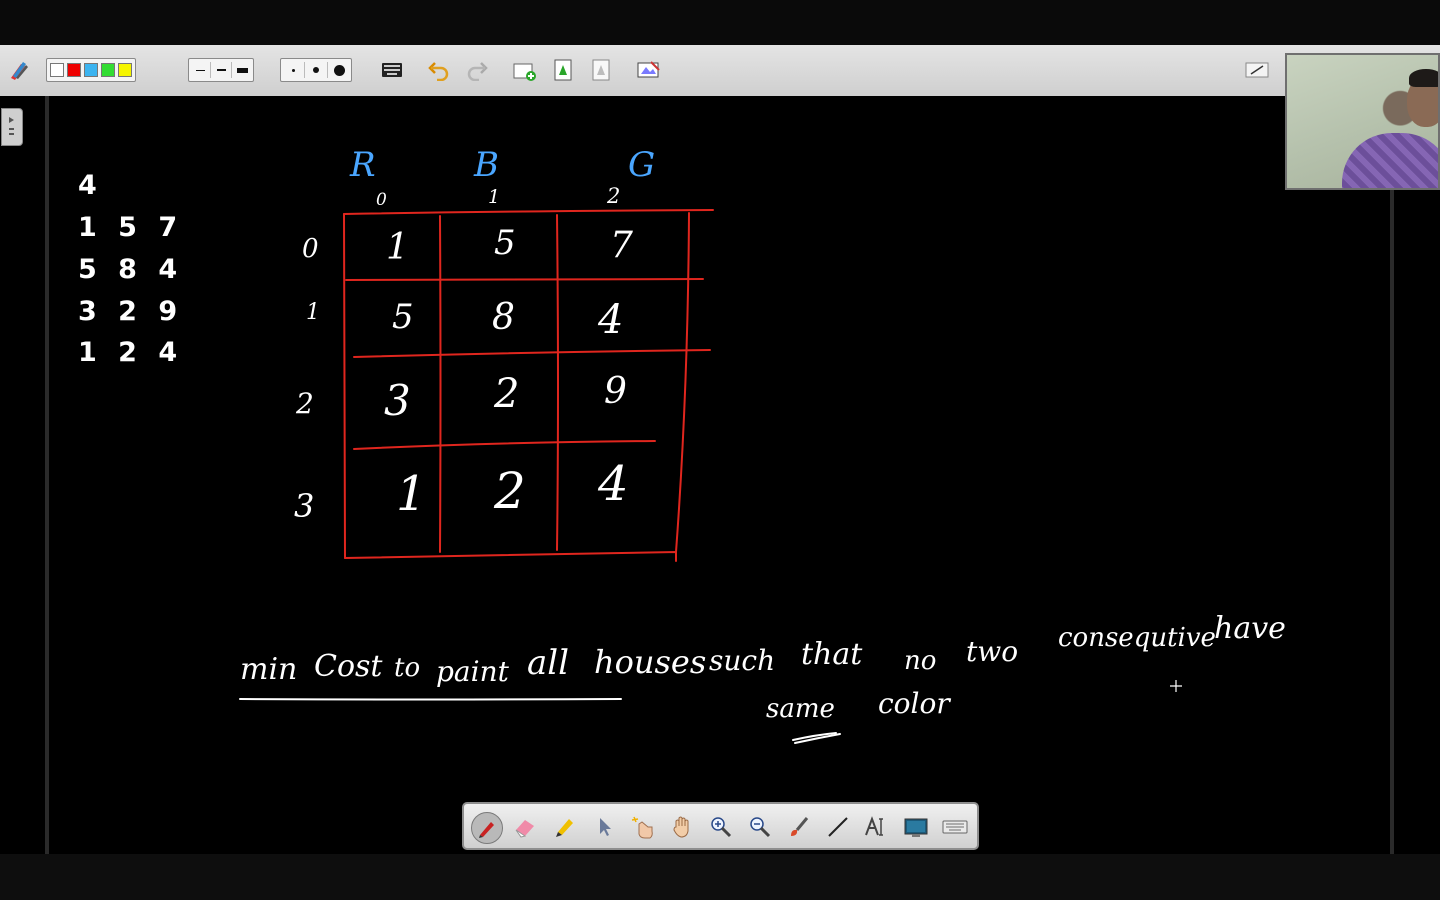 The height and width of the screenshot is (900, 1440). Describe the element at coordinates (487, 828) in the screenshot. I see `pen-icon` at that location.